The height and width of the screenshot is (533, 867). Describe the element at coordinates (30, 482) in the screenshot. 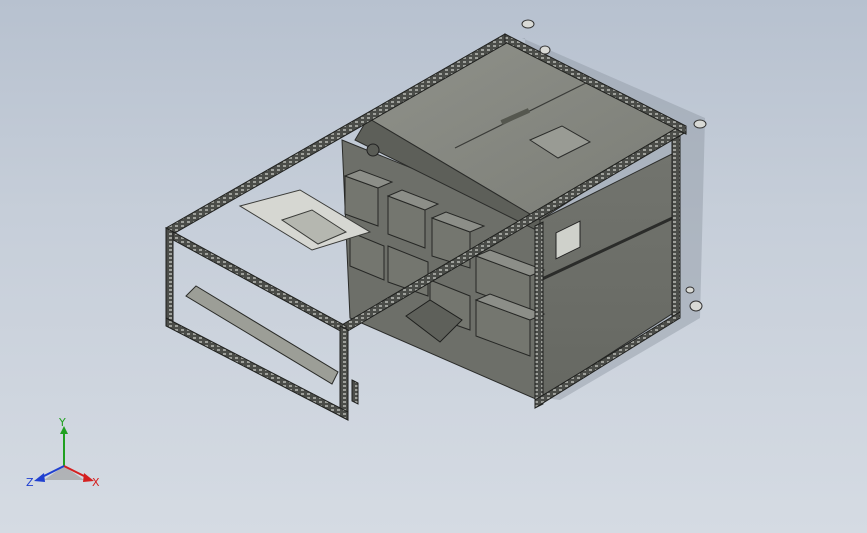

I see `z-axis-label: Z` at that location.